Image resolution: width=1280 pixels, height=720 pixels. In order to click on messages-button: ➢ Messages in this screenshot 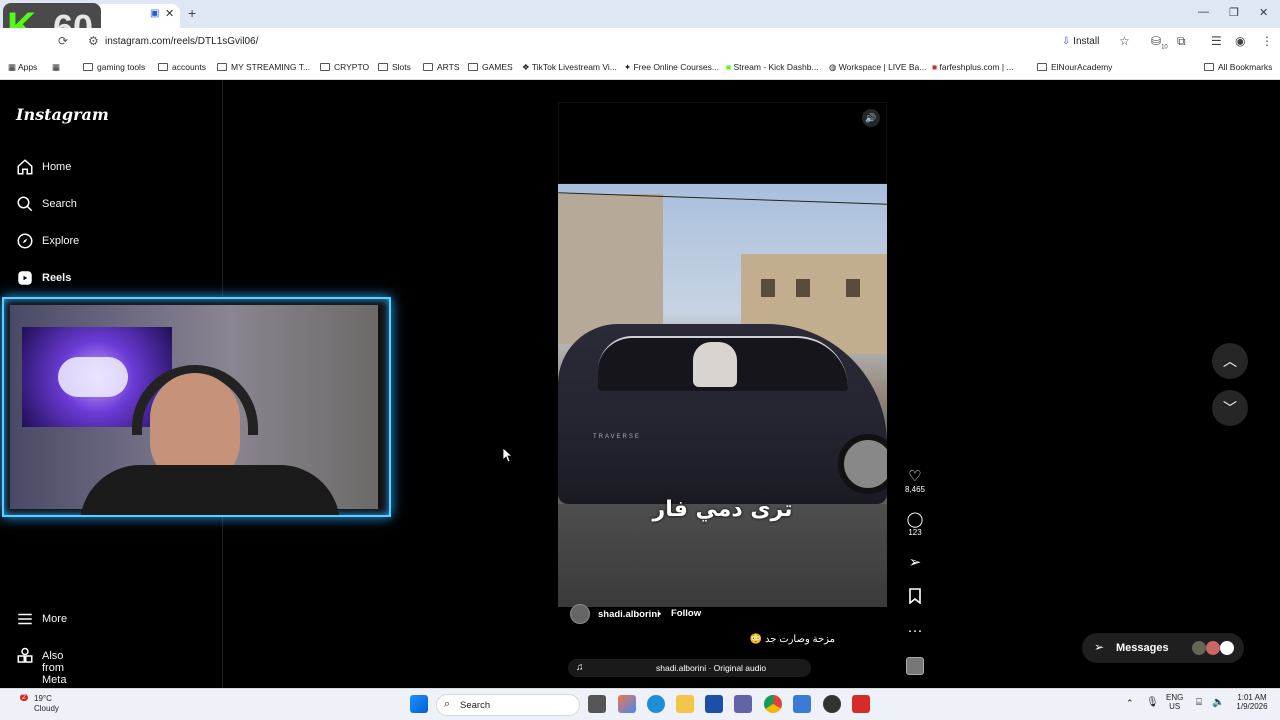, I will do `click(1163, 648)`.